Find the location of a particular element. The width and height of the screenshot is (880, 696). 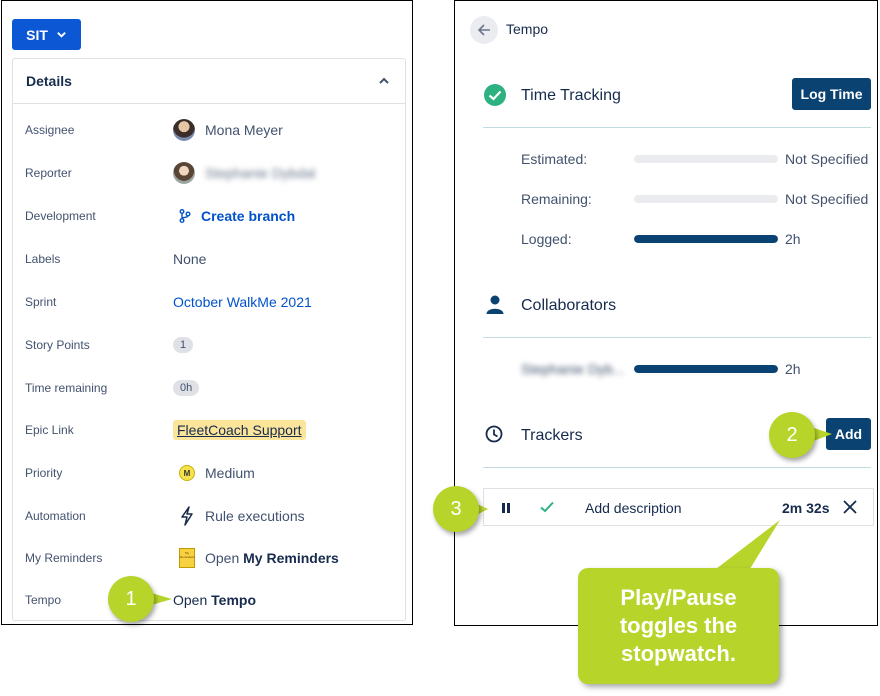

note-line-1: Play/Pause is located at coordinates (678, 597).